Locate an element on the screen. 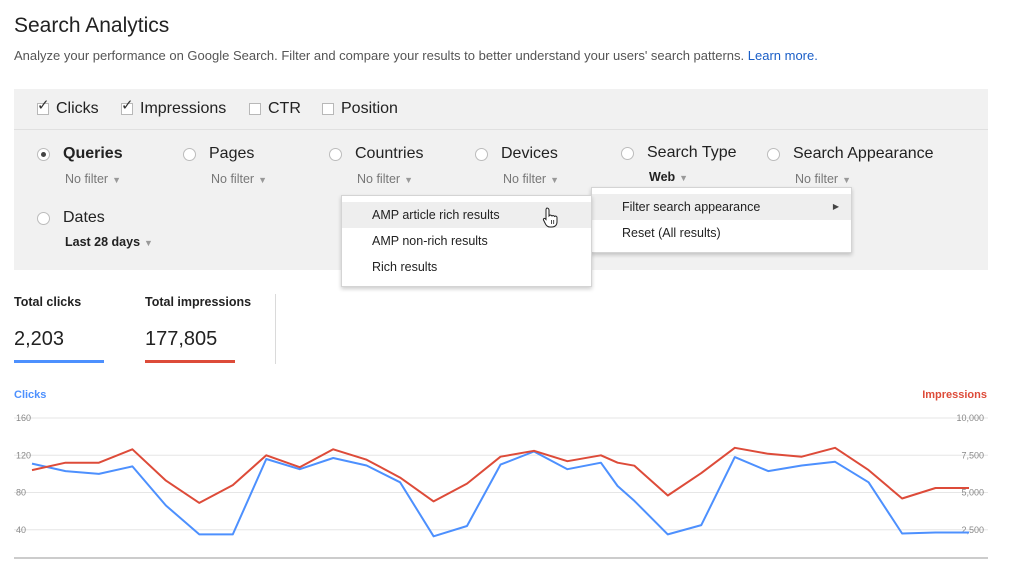  rich-results-label: Rich results is located at coordinates (405, 267).